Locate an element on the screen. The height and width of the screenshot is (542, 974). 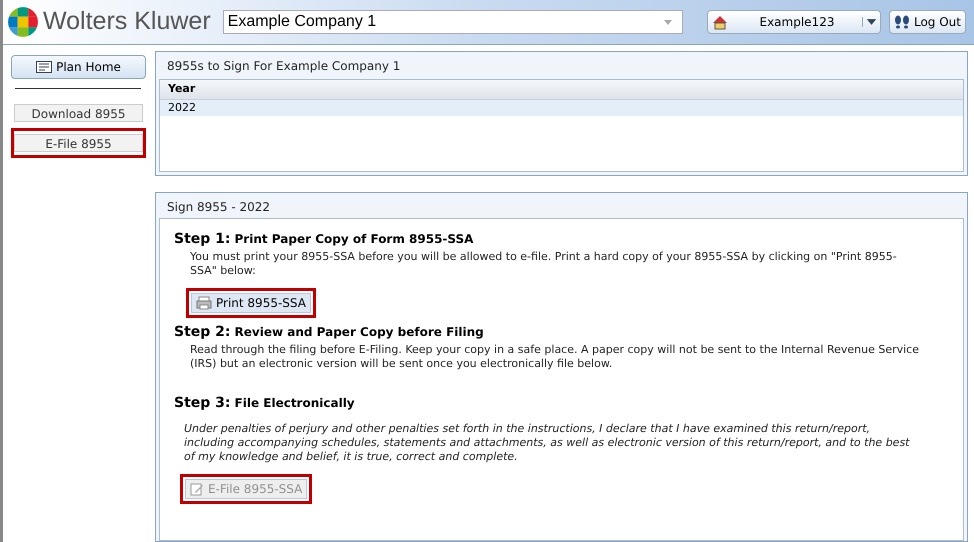
step-title: Review and Paper Copy before Filing is located at coordinates (359, 332).